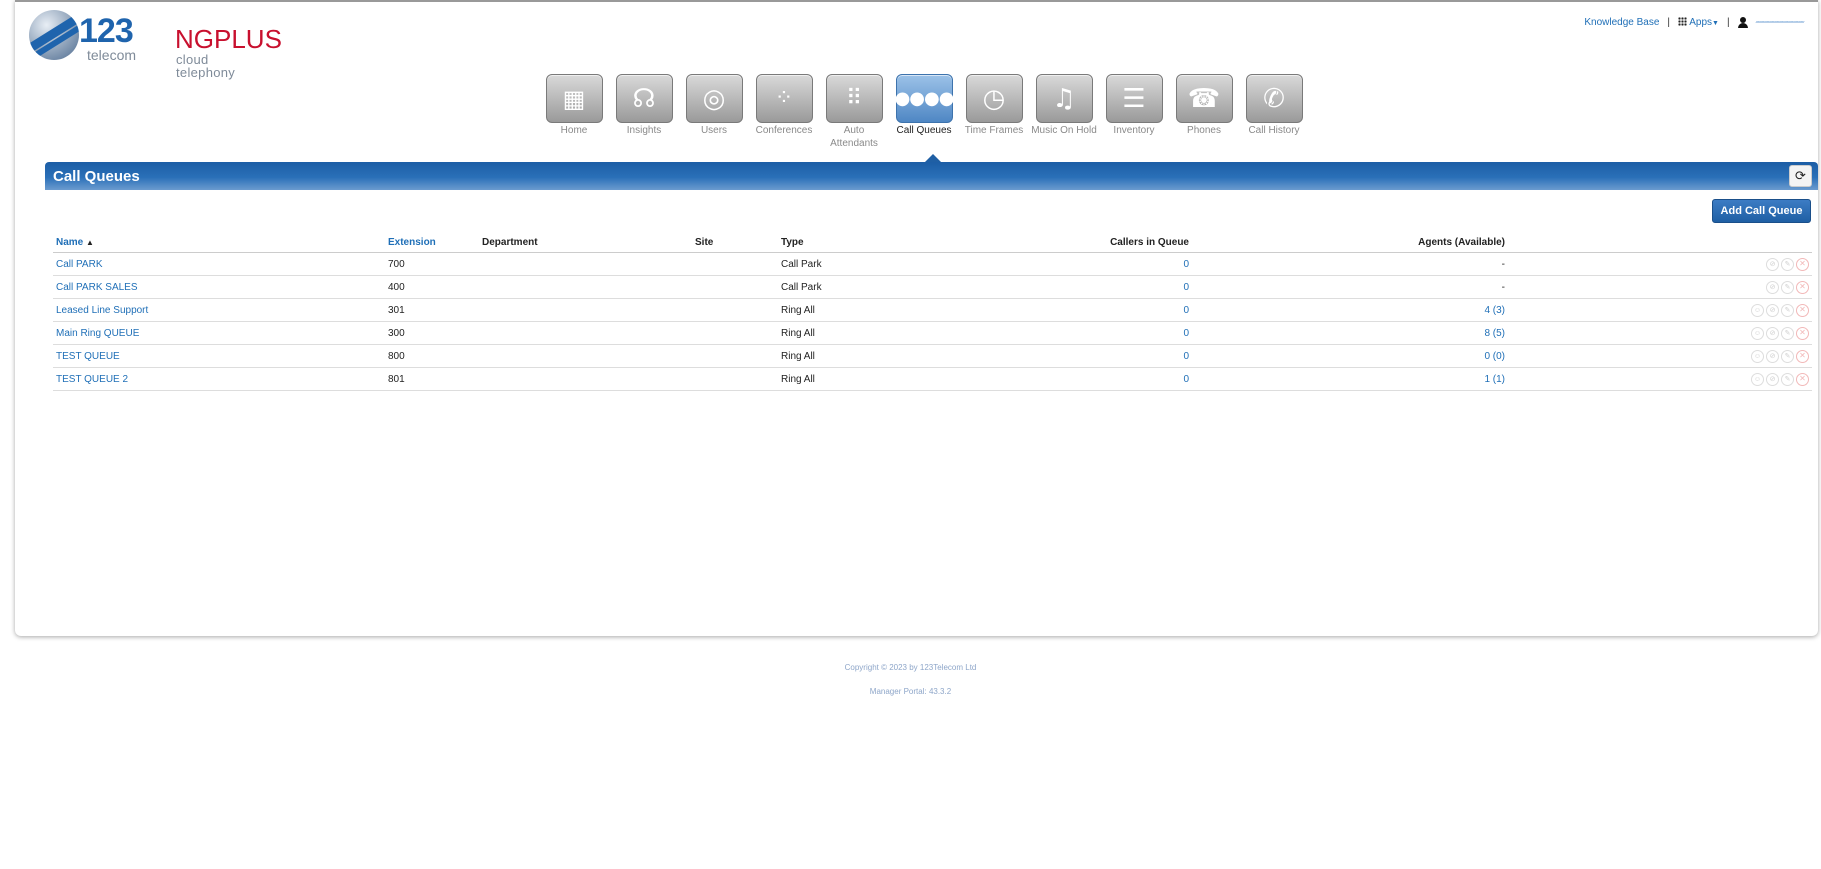 Image resolution: width=1821 pixels, height=869 pixels. What do you see at coordinates (784, 130) in the screenshot?
I see `nav-label: Conferences` at bounding box center [784, 130].